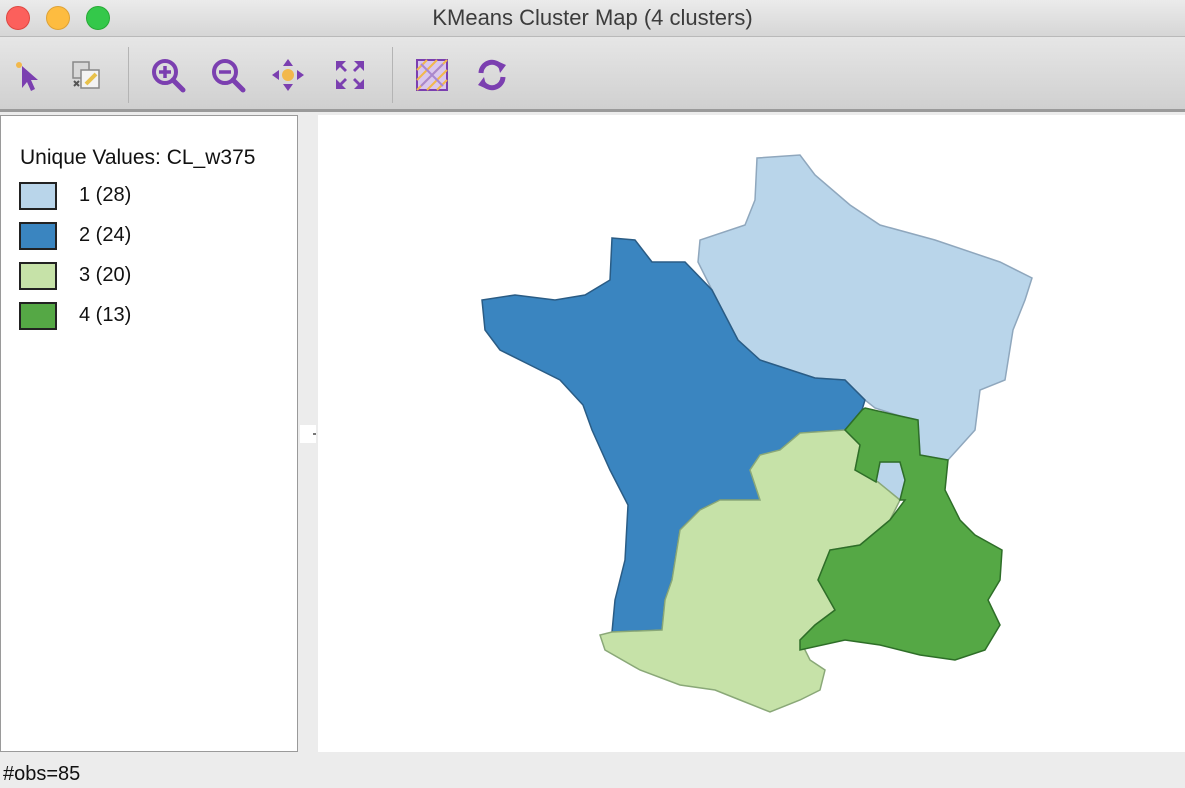 The width and height of the screenshot is (1185, 788). I want to click on legend-item-label: 1 (28), so click(105, 195).